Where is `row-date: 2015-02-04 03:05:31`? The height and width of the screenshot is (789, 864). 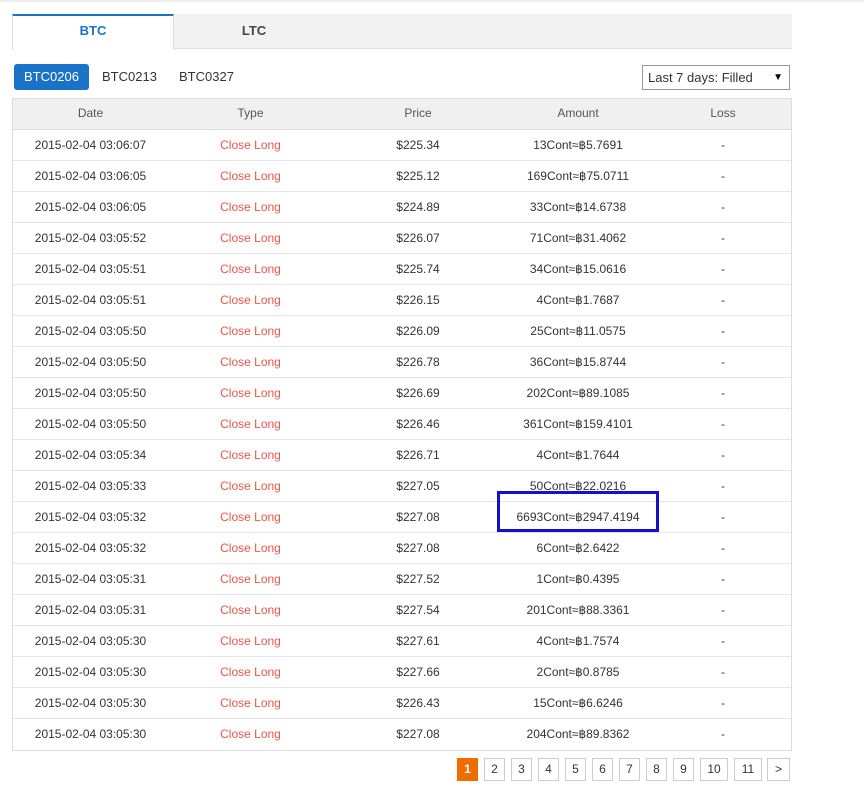 row-date: 2015-02-04 03:05:31 is located at coordinates (90, 610).